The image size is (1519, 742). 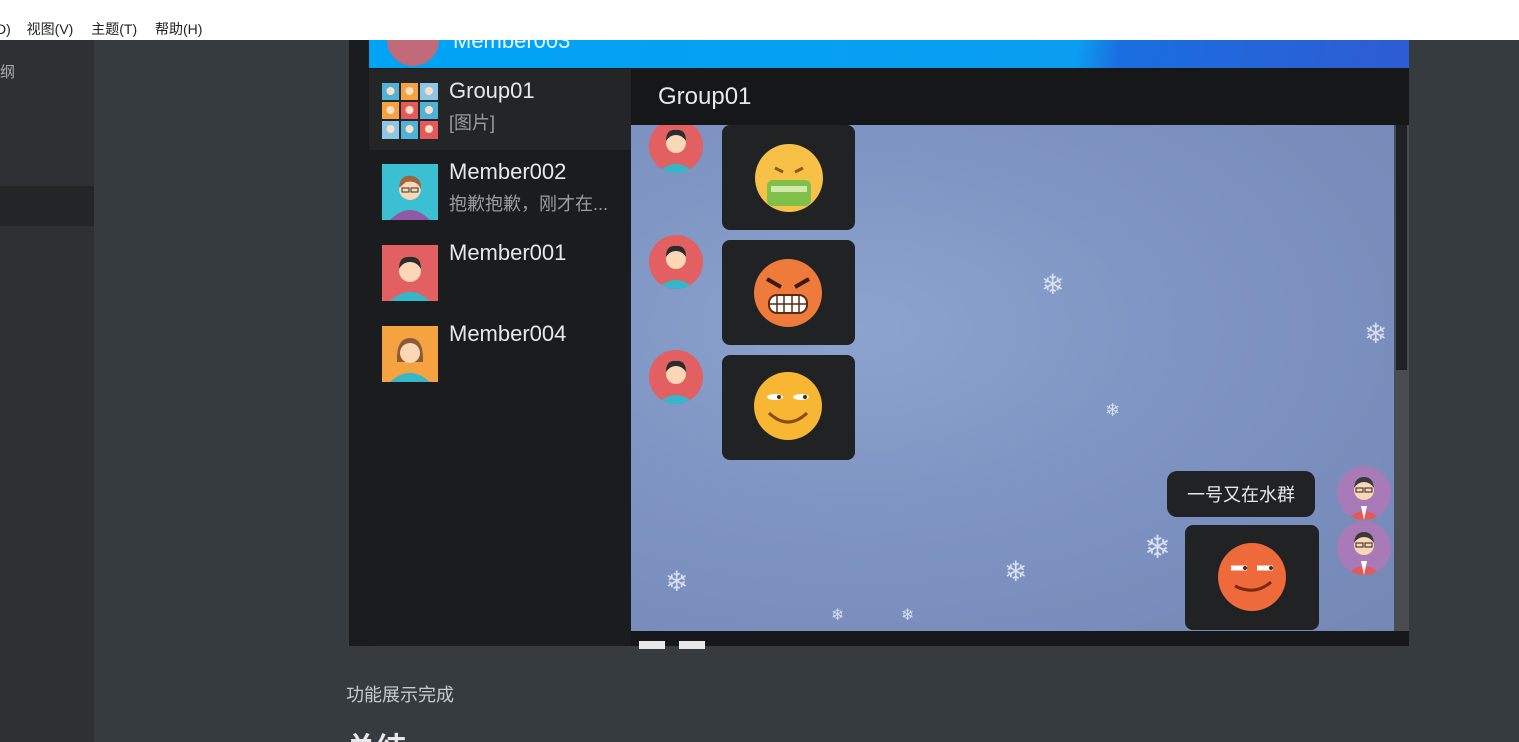 I want to click on scrollbar-thumb, so click(x=1401, y=247).